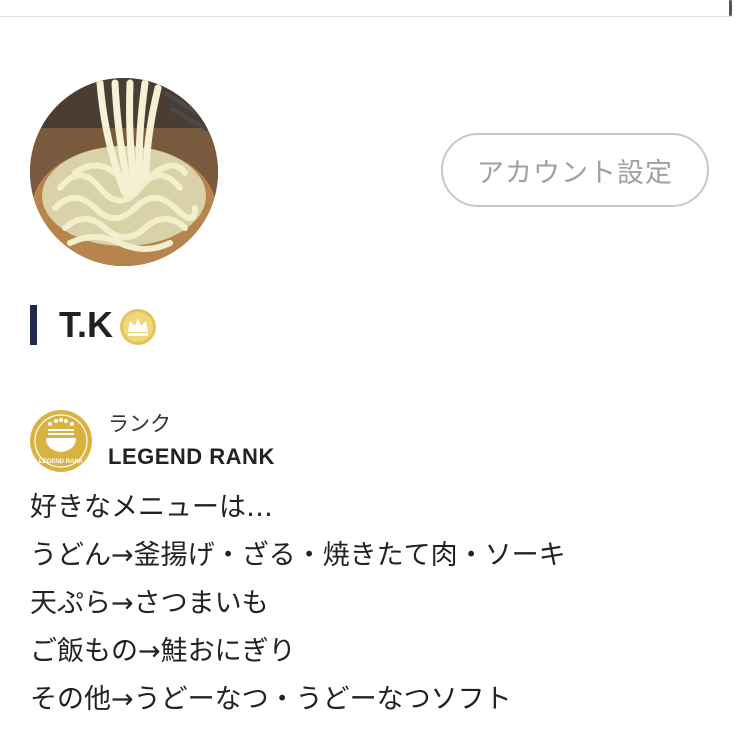  What do you see at coordinates (163, 651) in the screenshot?
I see `bio-line: ご飯もの→鮭おにぎり` at bounding box center [163, 651].